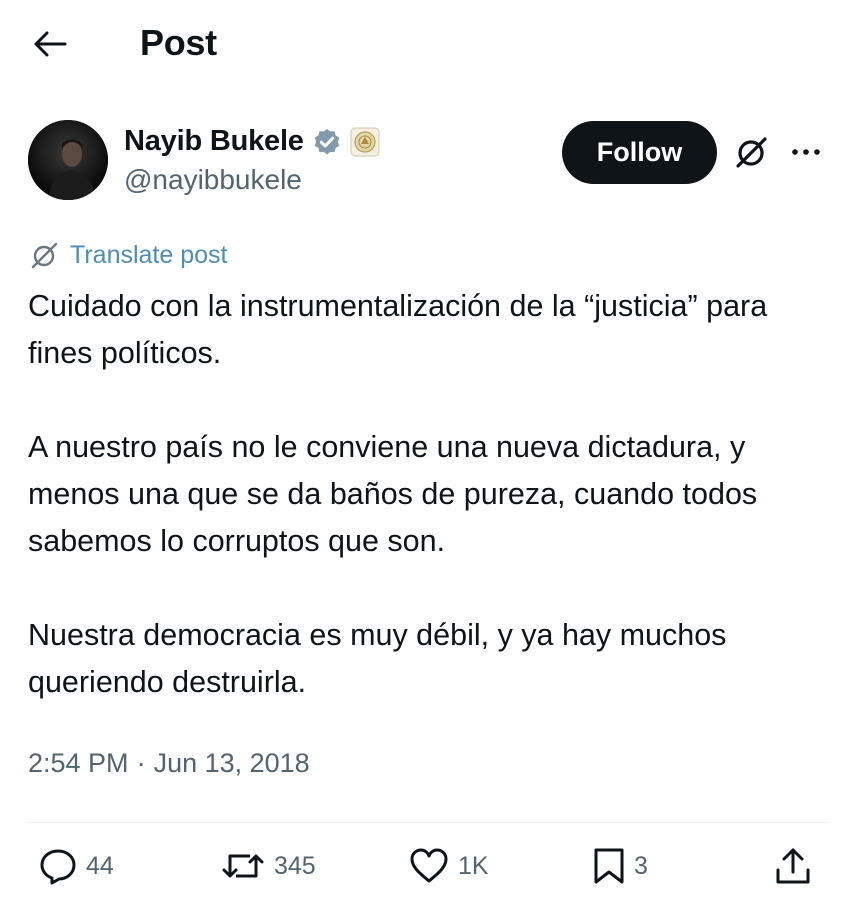 The image size is (856, 912). Describe the element at coordinates (365, 141) in the screenshot. I see `government-seal-badge-icon` at that location.